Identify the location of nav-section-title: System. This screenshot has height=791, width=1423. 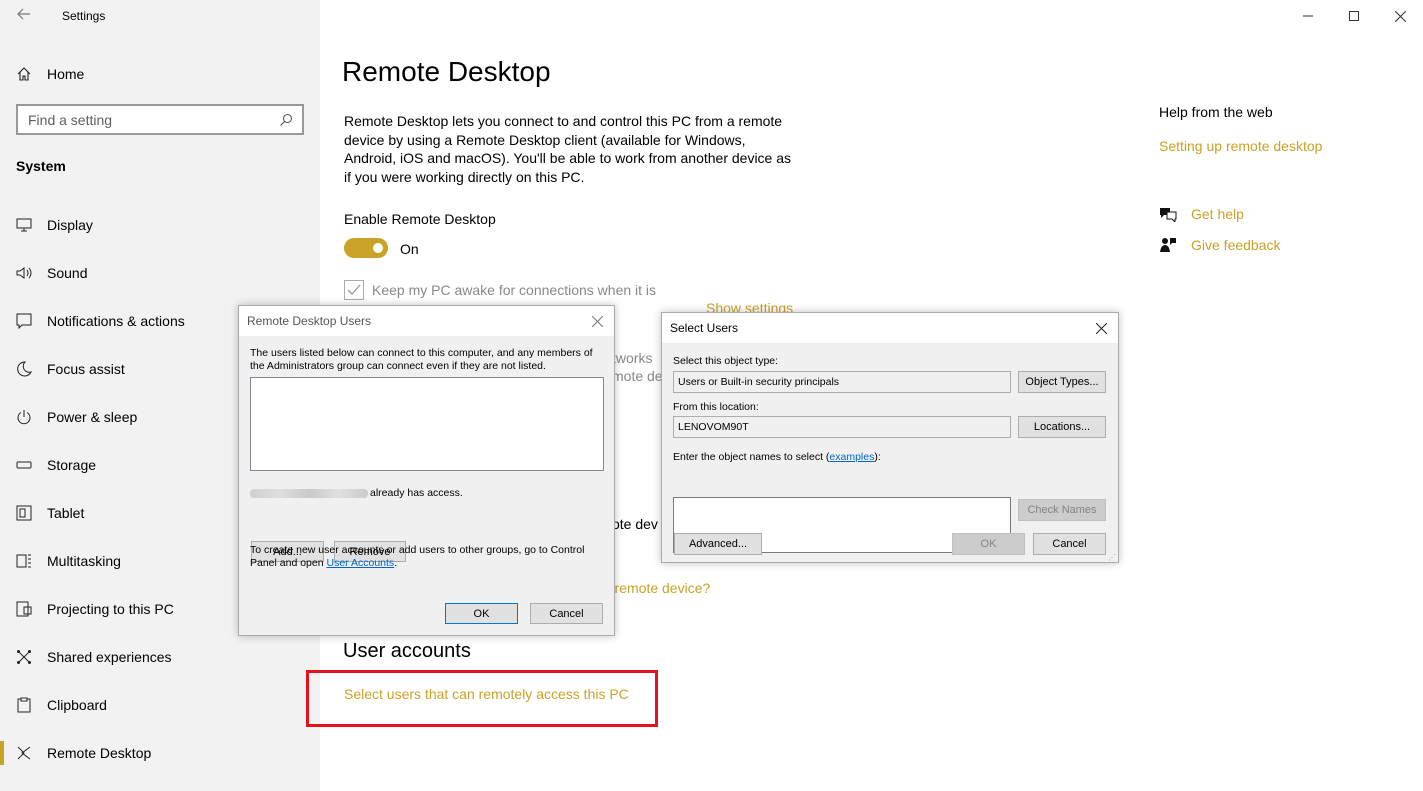
(41, 166).